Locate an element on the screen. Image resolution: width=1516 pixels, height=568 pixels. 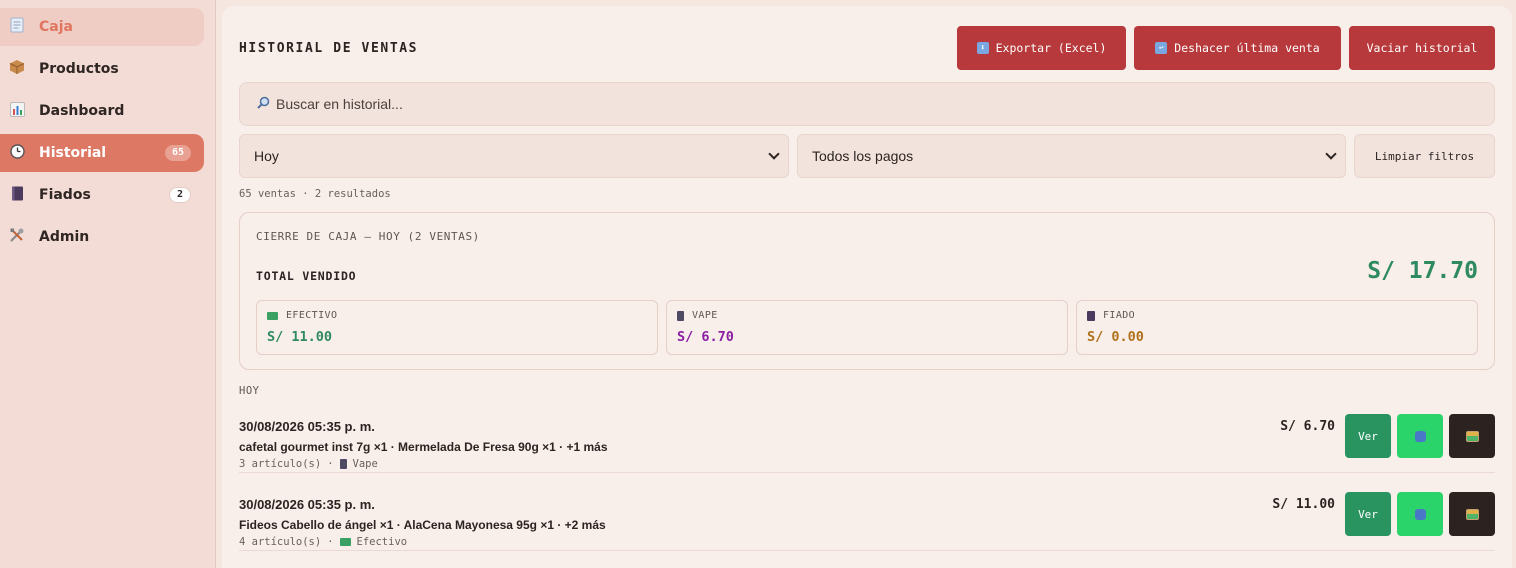
button-label: Deshacer última venta is located at coordinates (1247, 48).